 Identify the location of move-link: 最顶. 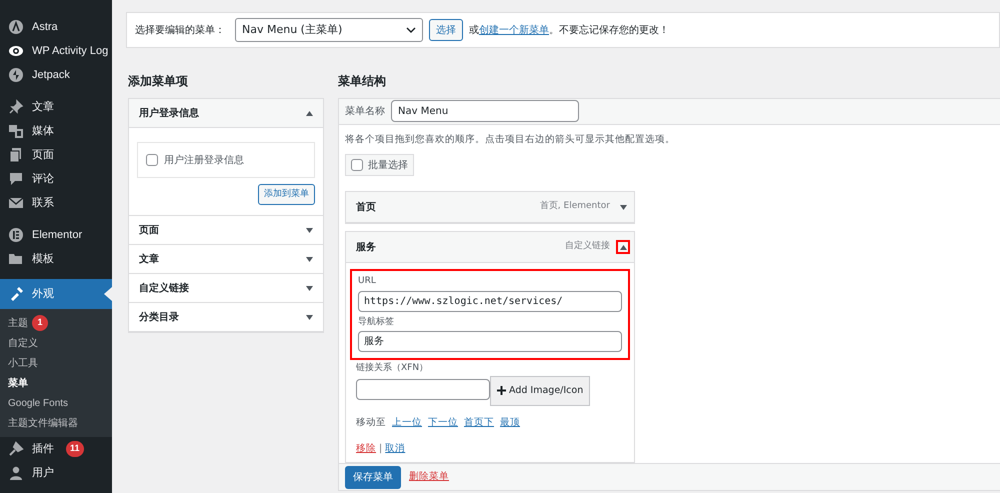
(510, 423).